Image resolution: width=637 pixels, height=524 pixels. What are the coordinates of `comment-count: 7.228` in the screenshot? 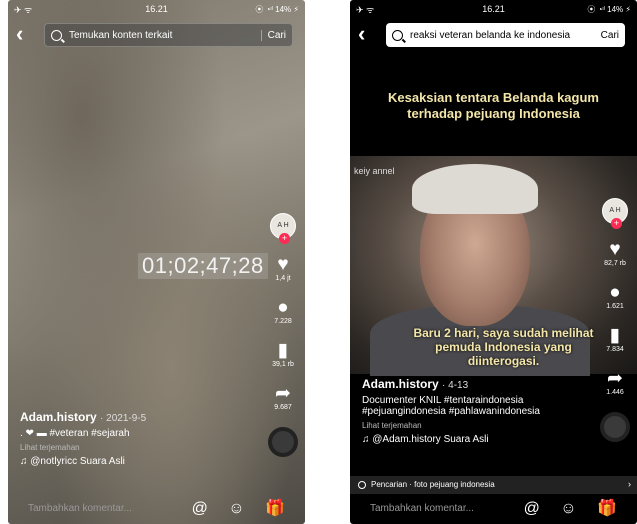 It's located at (283, 321).